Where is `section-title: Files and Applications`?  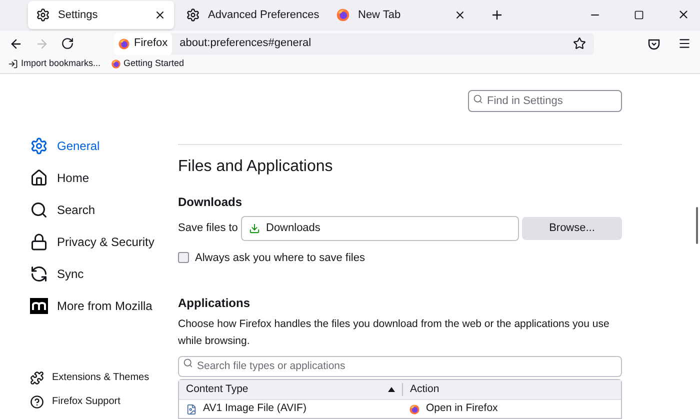 section-title: Files and Applications is located at coordinates (256, 166).